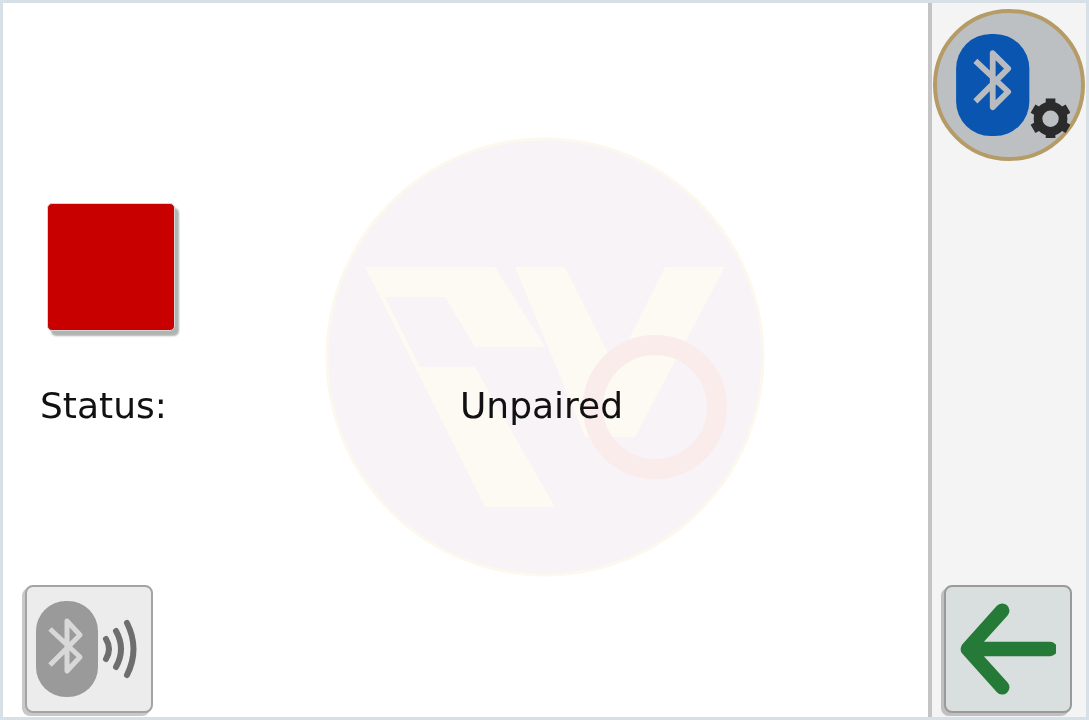  Describe the element at coordinates (104, 405) in the screenshot. I see `status-label: Status:` at that location.